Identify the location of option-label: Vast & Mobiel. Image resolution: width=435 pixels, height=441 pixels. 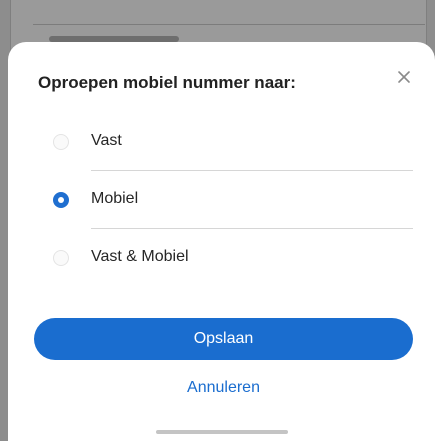
(140, 256).